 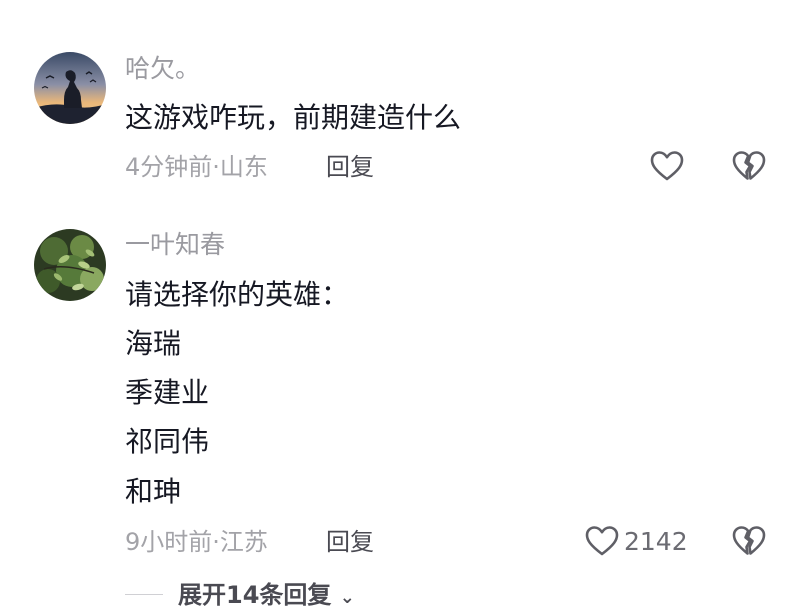 What do you see at coordinates (175, 245) in the screenshot?
I see `comment-username: 一叶知春` at bounding box center [175, 245].